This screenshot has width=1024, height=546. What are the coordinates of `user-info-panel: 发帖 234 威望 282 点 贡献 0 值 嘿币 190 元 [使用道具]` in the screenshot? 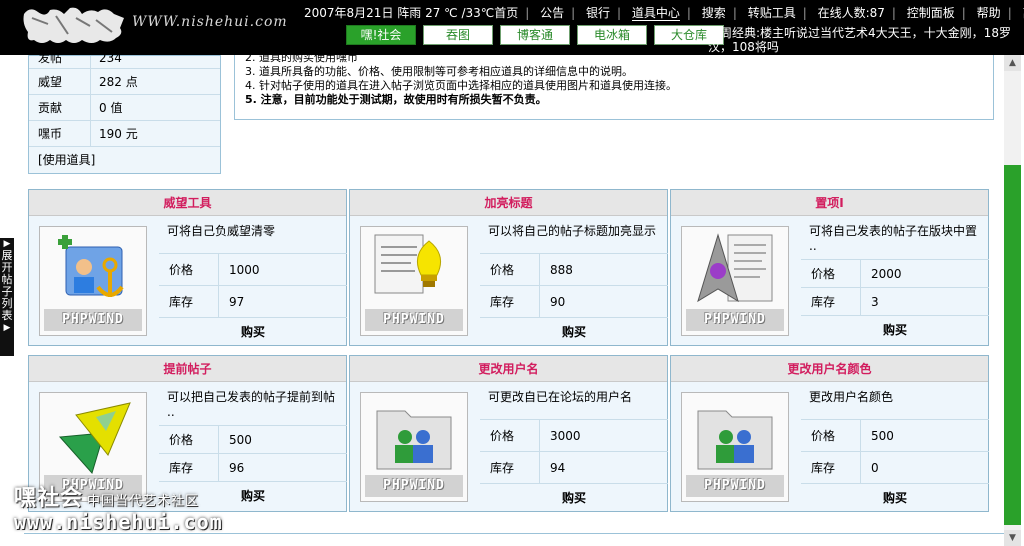 It's located at (124, 112).